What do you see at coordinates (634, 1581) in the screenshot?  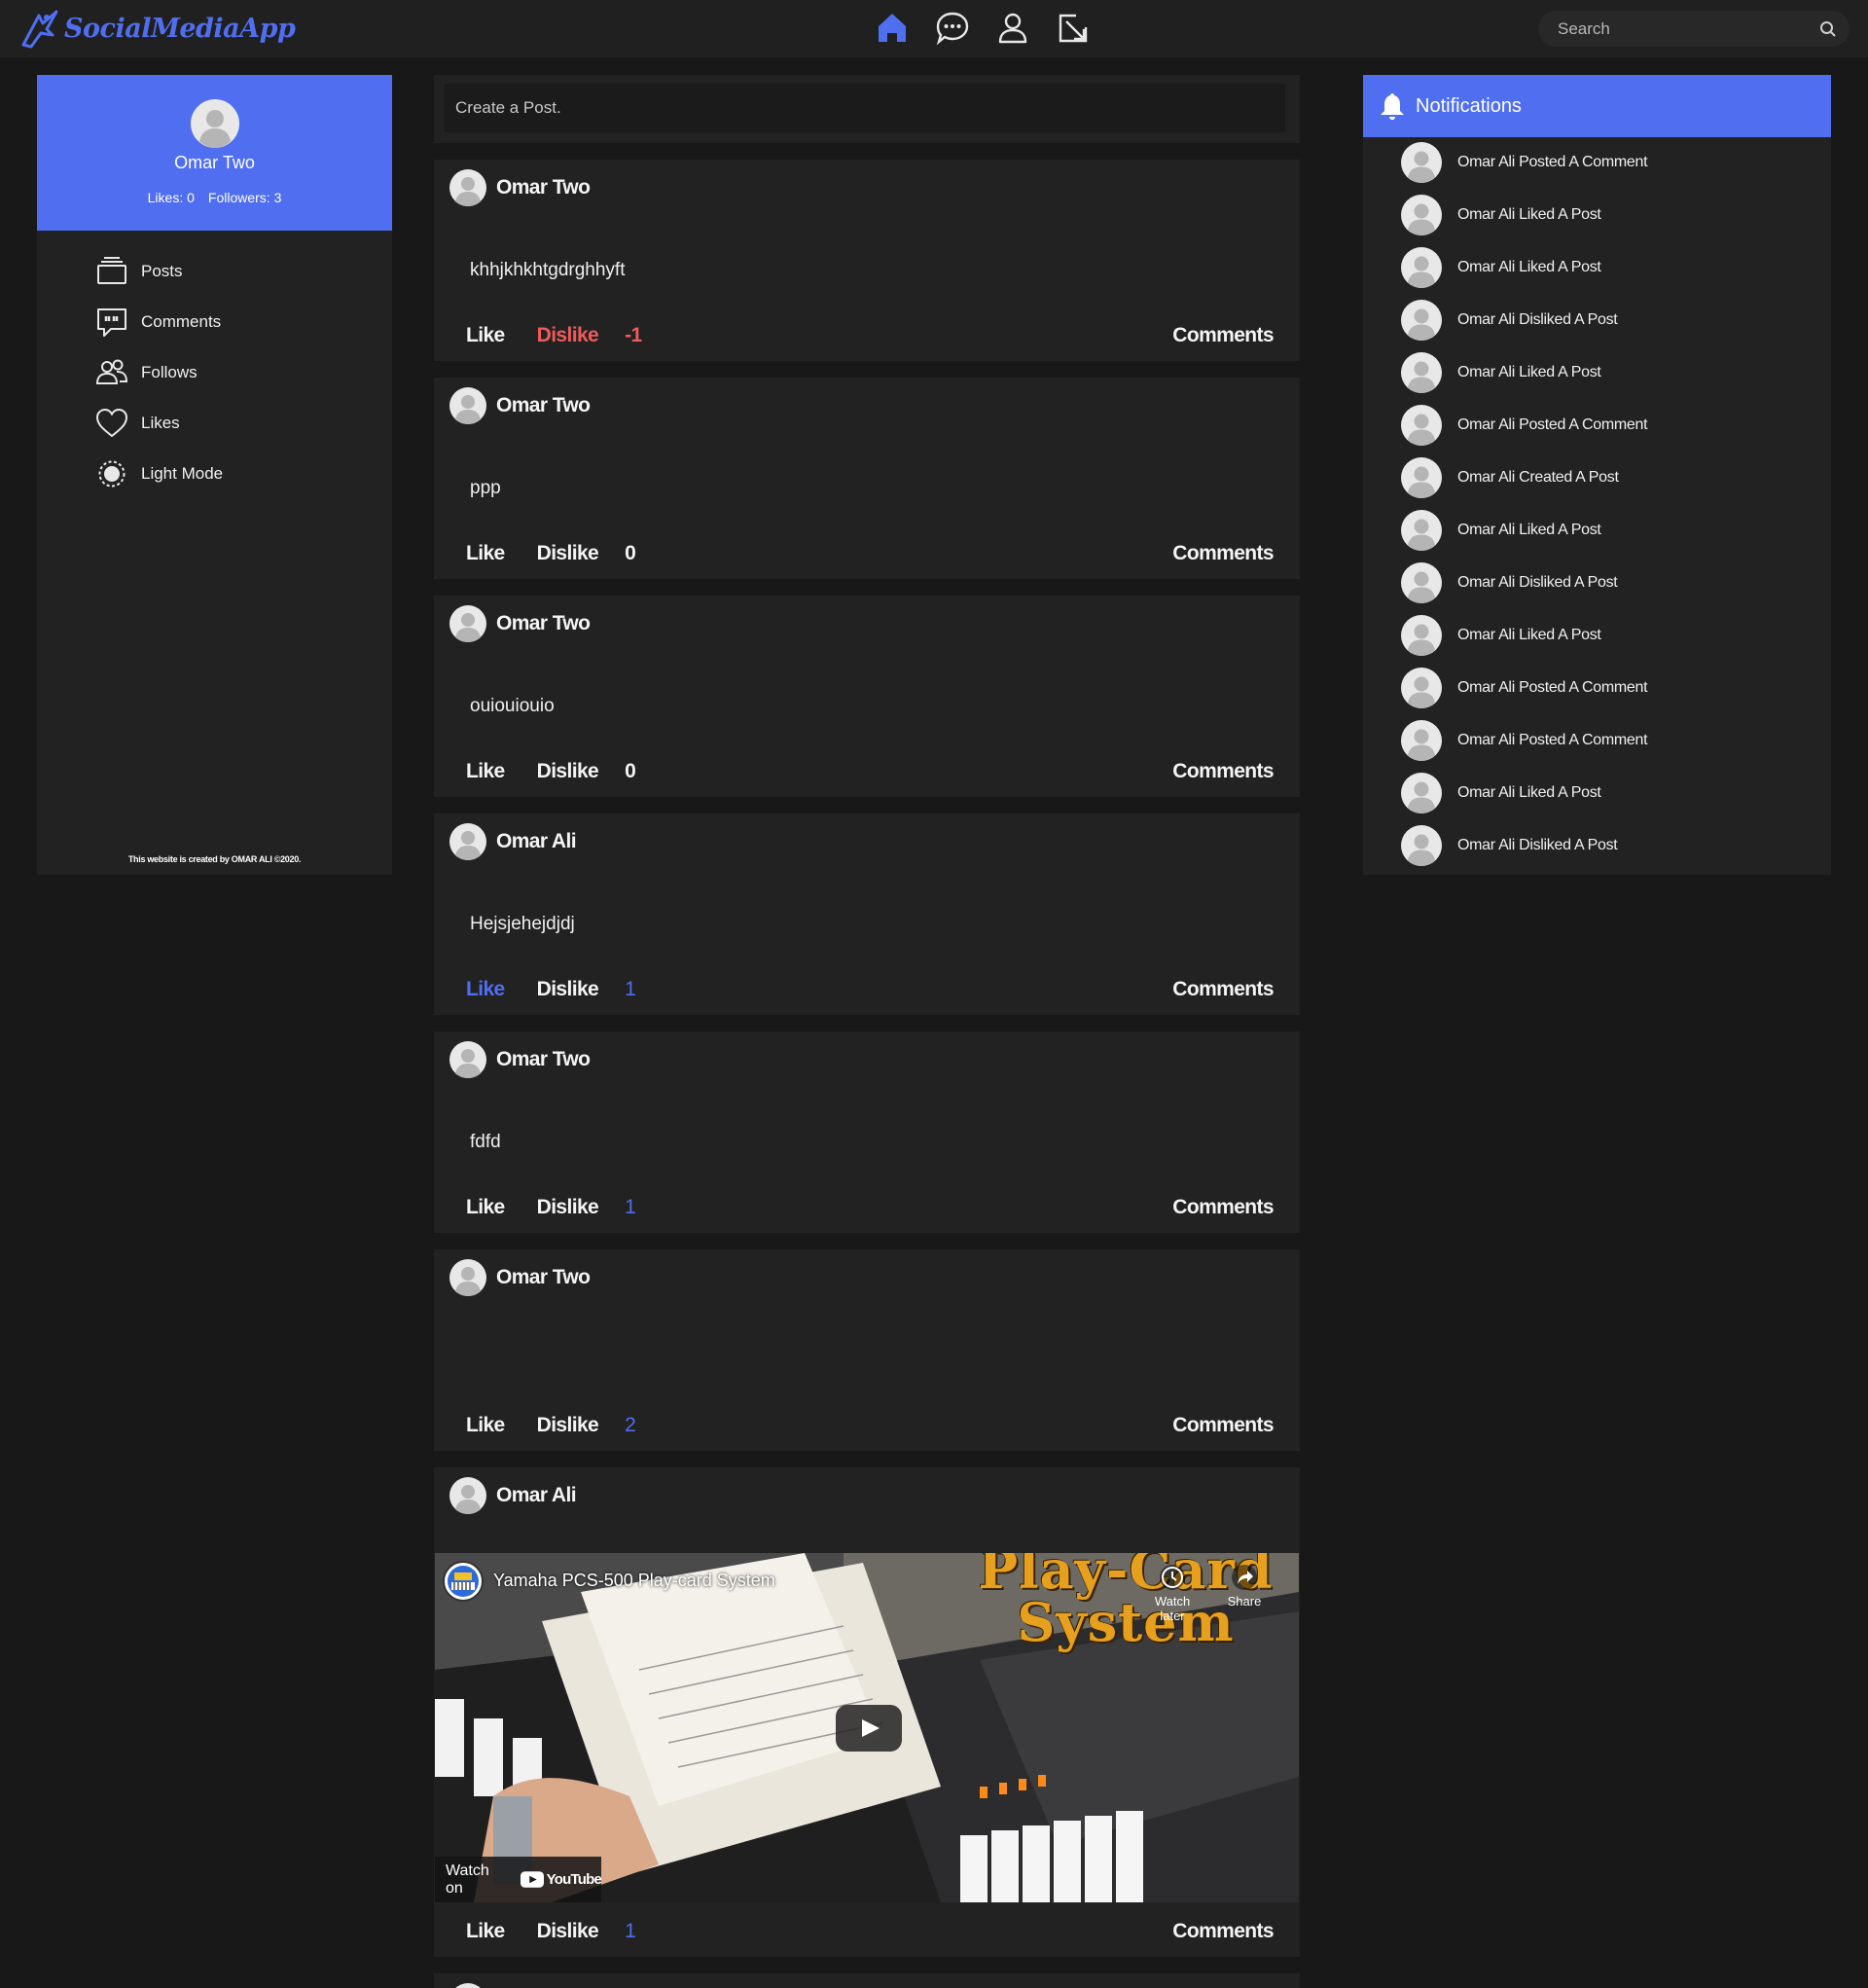 I see `video-title: Yamaha PCS-500 Play-card System` at bounding box center [634, 1581].